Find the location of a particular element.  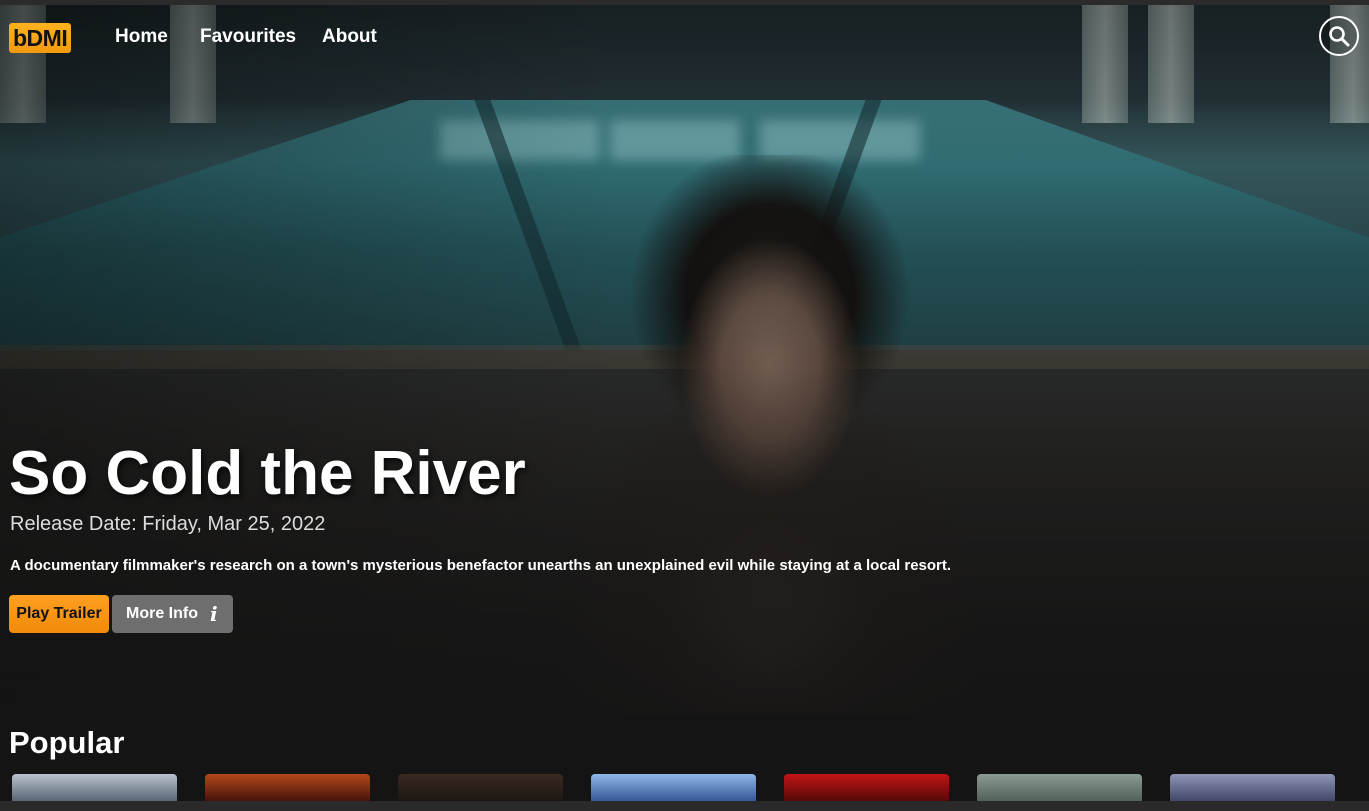

search-icon is located at coordinates (1339, 36).